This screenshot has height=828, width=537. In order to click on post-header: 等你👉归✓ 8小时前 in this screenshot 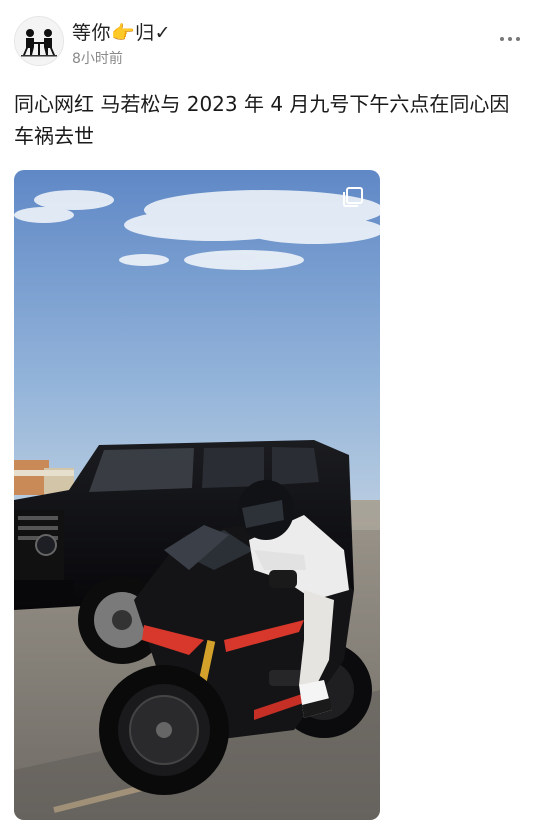, I will do `click(269, 44)`.